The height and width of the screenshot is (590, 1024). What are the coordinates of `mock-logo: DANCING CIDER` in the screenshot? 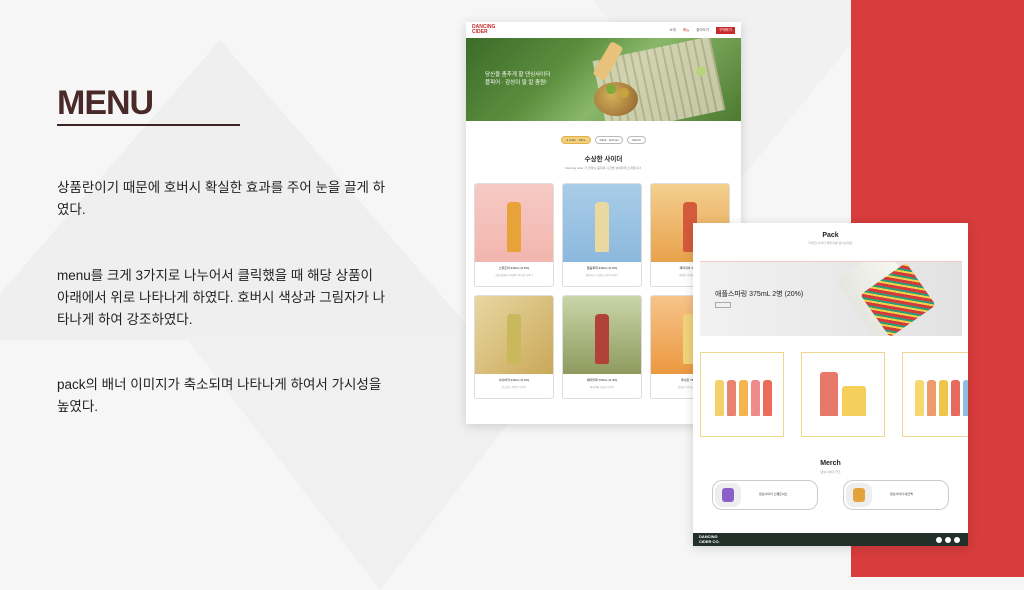 It's located at (483, 30).